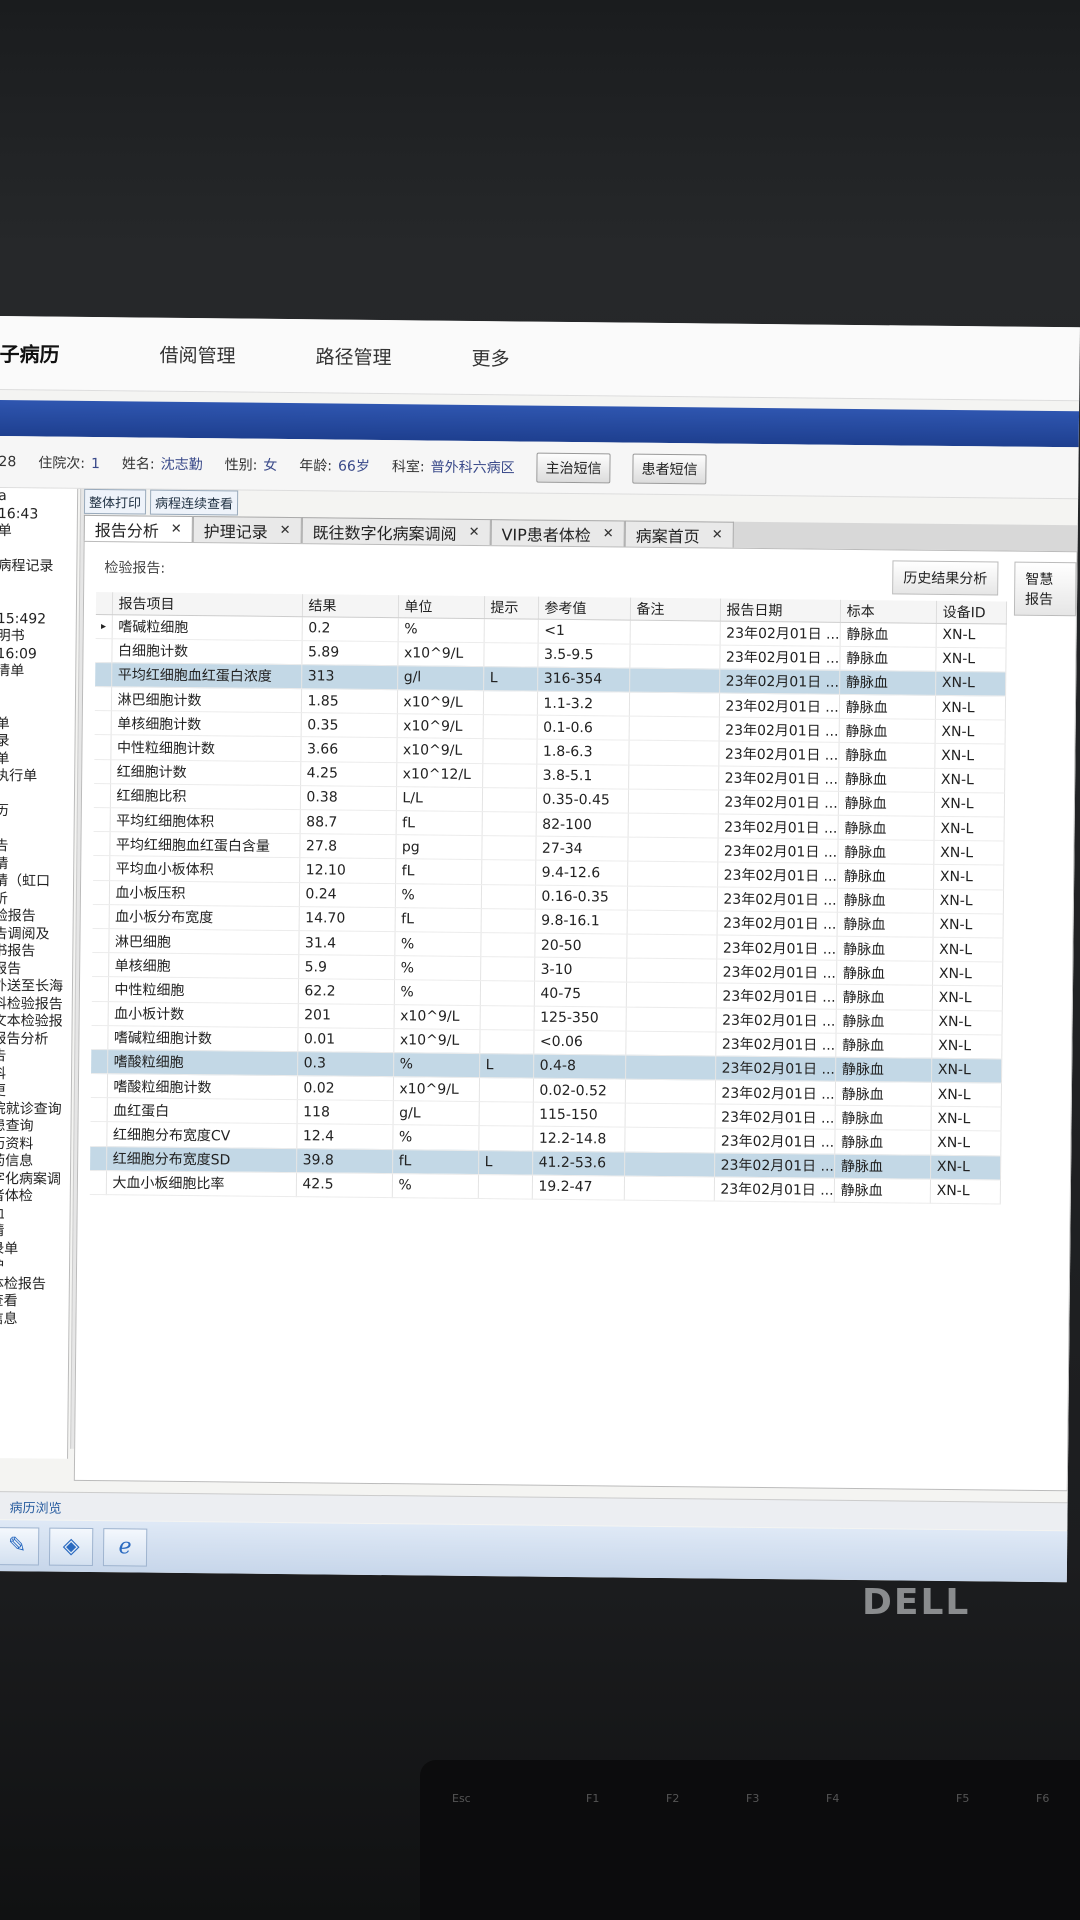 This screenshot has width=1080, height=1920. Describe the element at coordinates (573, 467) in the screenshot. I see `doctor-sms-button: 主治短信` at that location.